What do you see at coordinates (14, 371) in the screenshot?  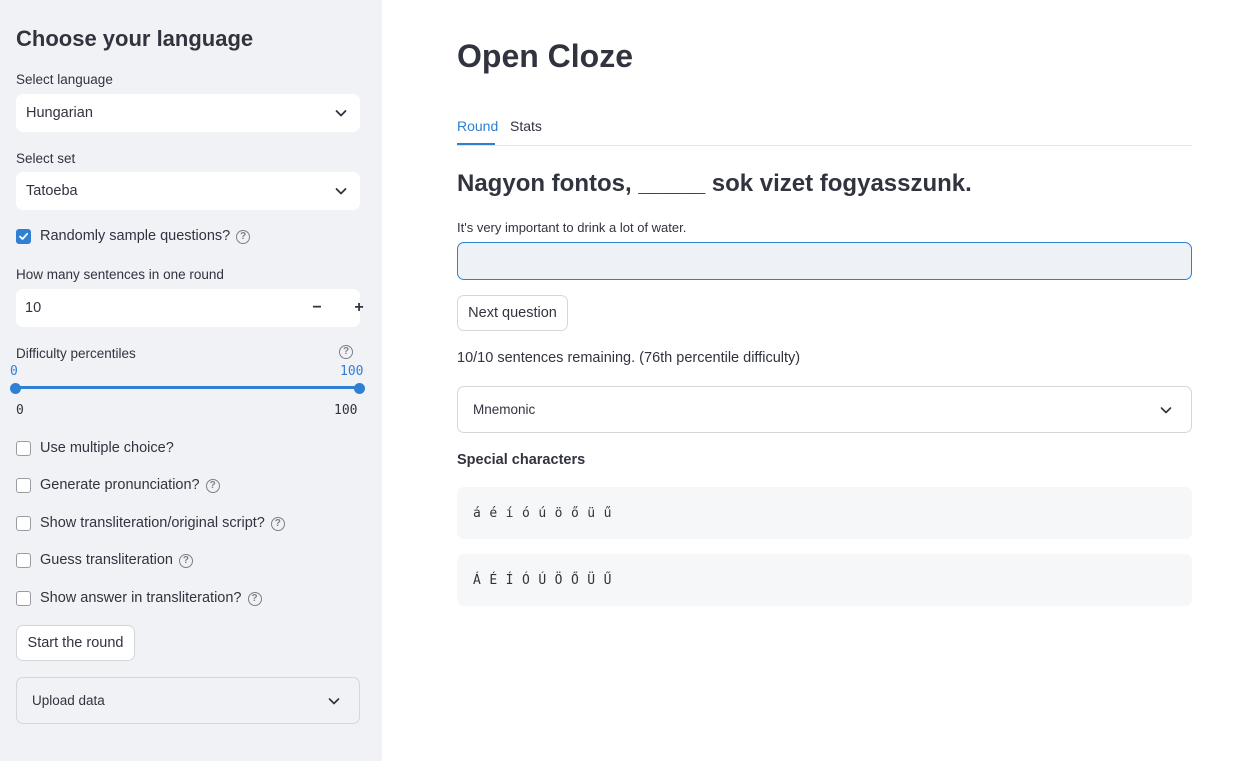 I see `difficulty-low-value: 0` at bounding box center [14, 371].